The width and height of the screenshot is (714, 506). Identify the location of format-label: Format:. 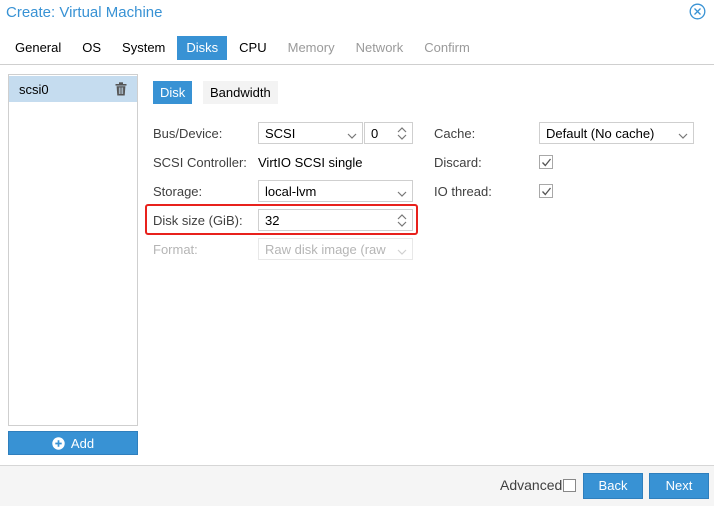
(175, 249).